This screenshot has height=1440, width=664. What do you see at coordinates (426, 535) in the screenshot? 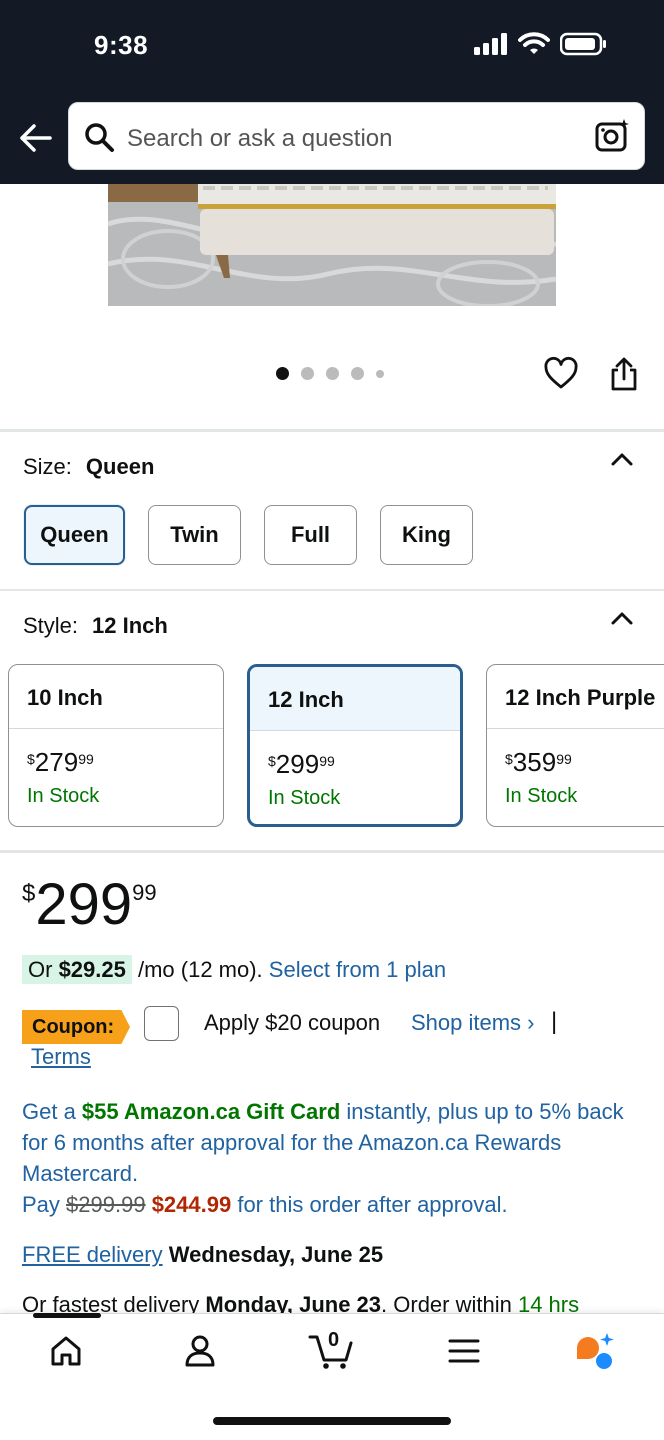
I see `size-option-king: King` at bounding box center [426, 535].